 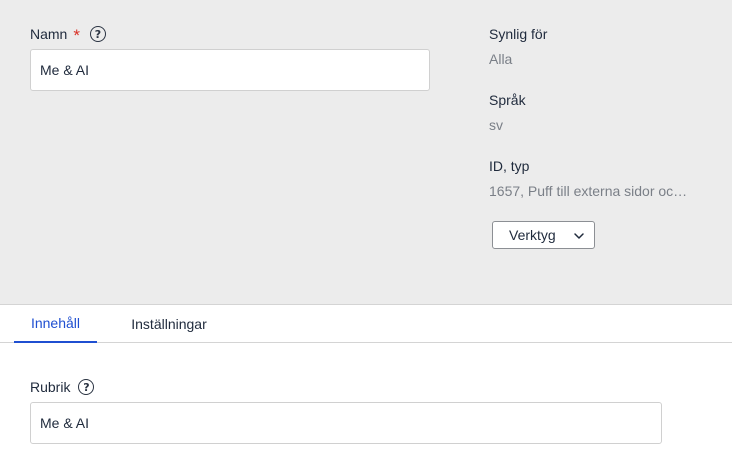 What do you see at coordinates (65, 423) in the screenshot?
I see `heading-input-value: Me & AI` at bounding box center [65, 423].